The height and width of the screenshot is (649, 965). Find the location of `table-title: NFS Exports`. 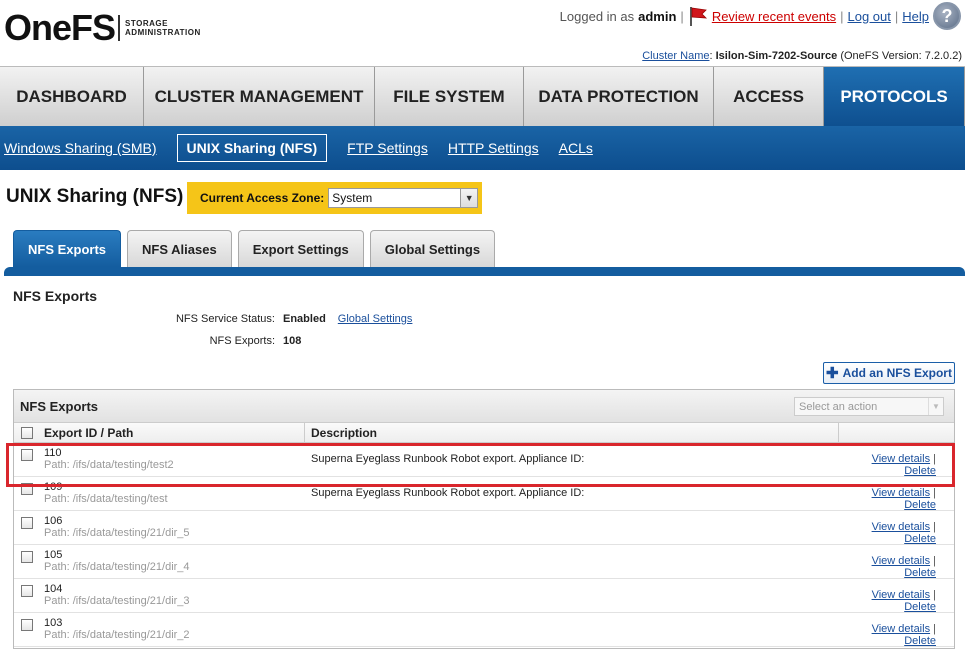

table-title: NFS Exports is located at coordinates (59, 406).